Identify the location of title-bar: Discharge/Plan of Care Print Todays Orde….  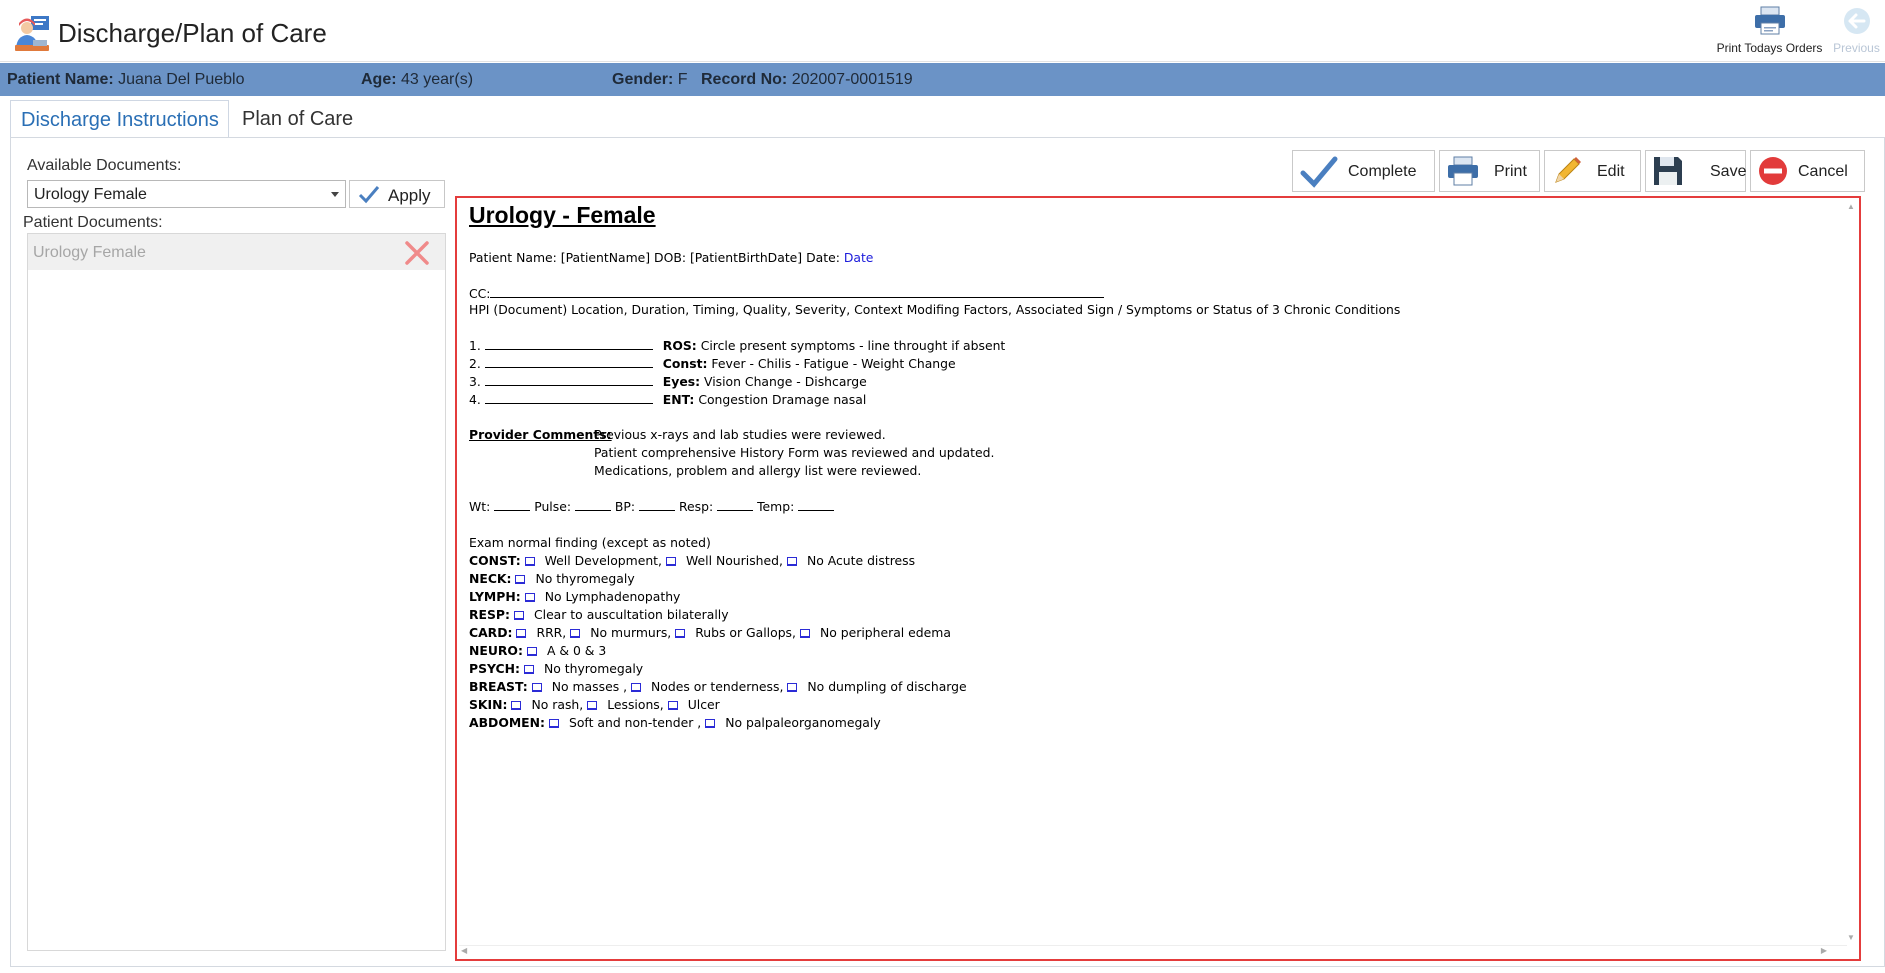
(942, 31).